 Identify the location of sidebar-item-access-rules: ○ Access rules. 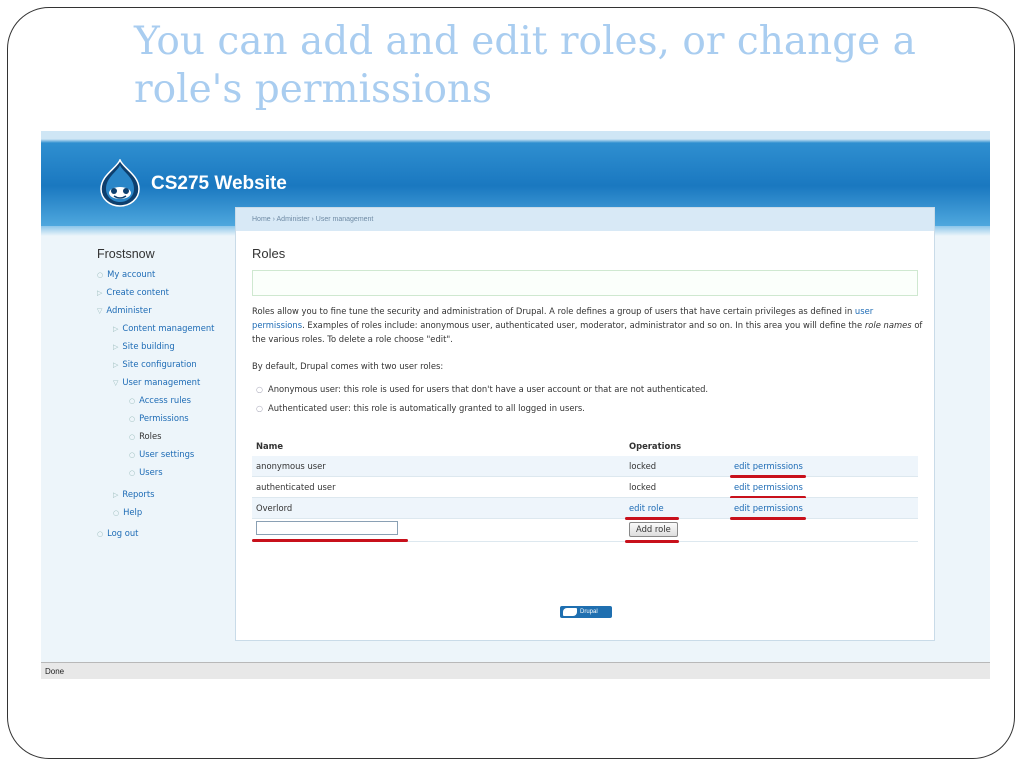
(160, 400).